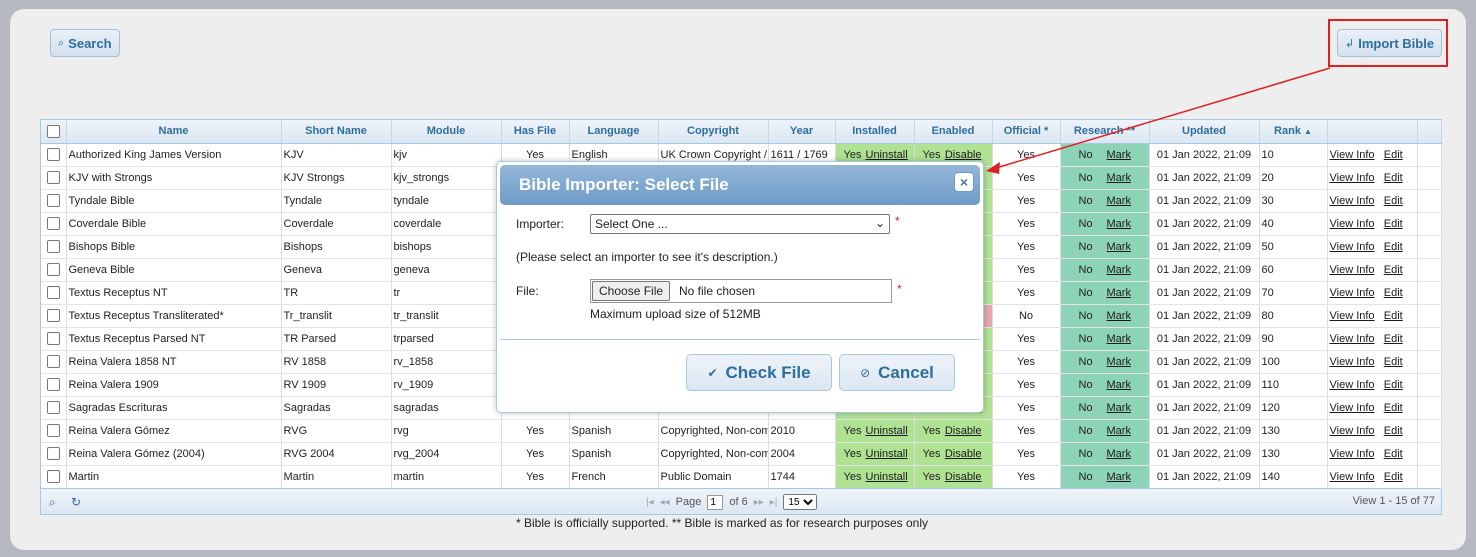  I want to click on check-file-button: ✔ Check File, so click(759, 372).